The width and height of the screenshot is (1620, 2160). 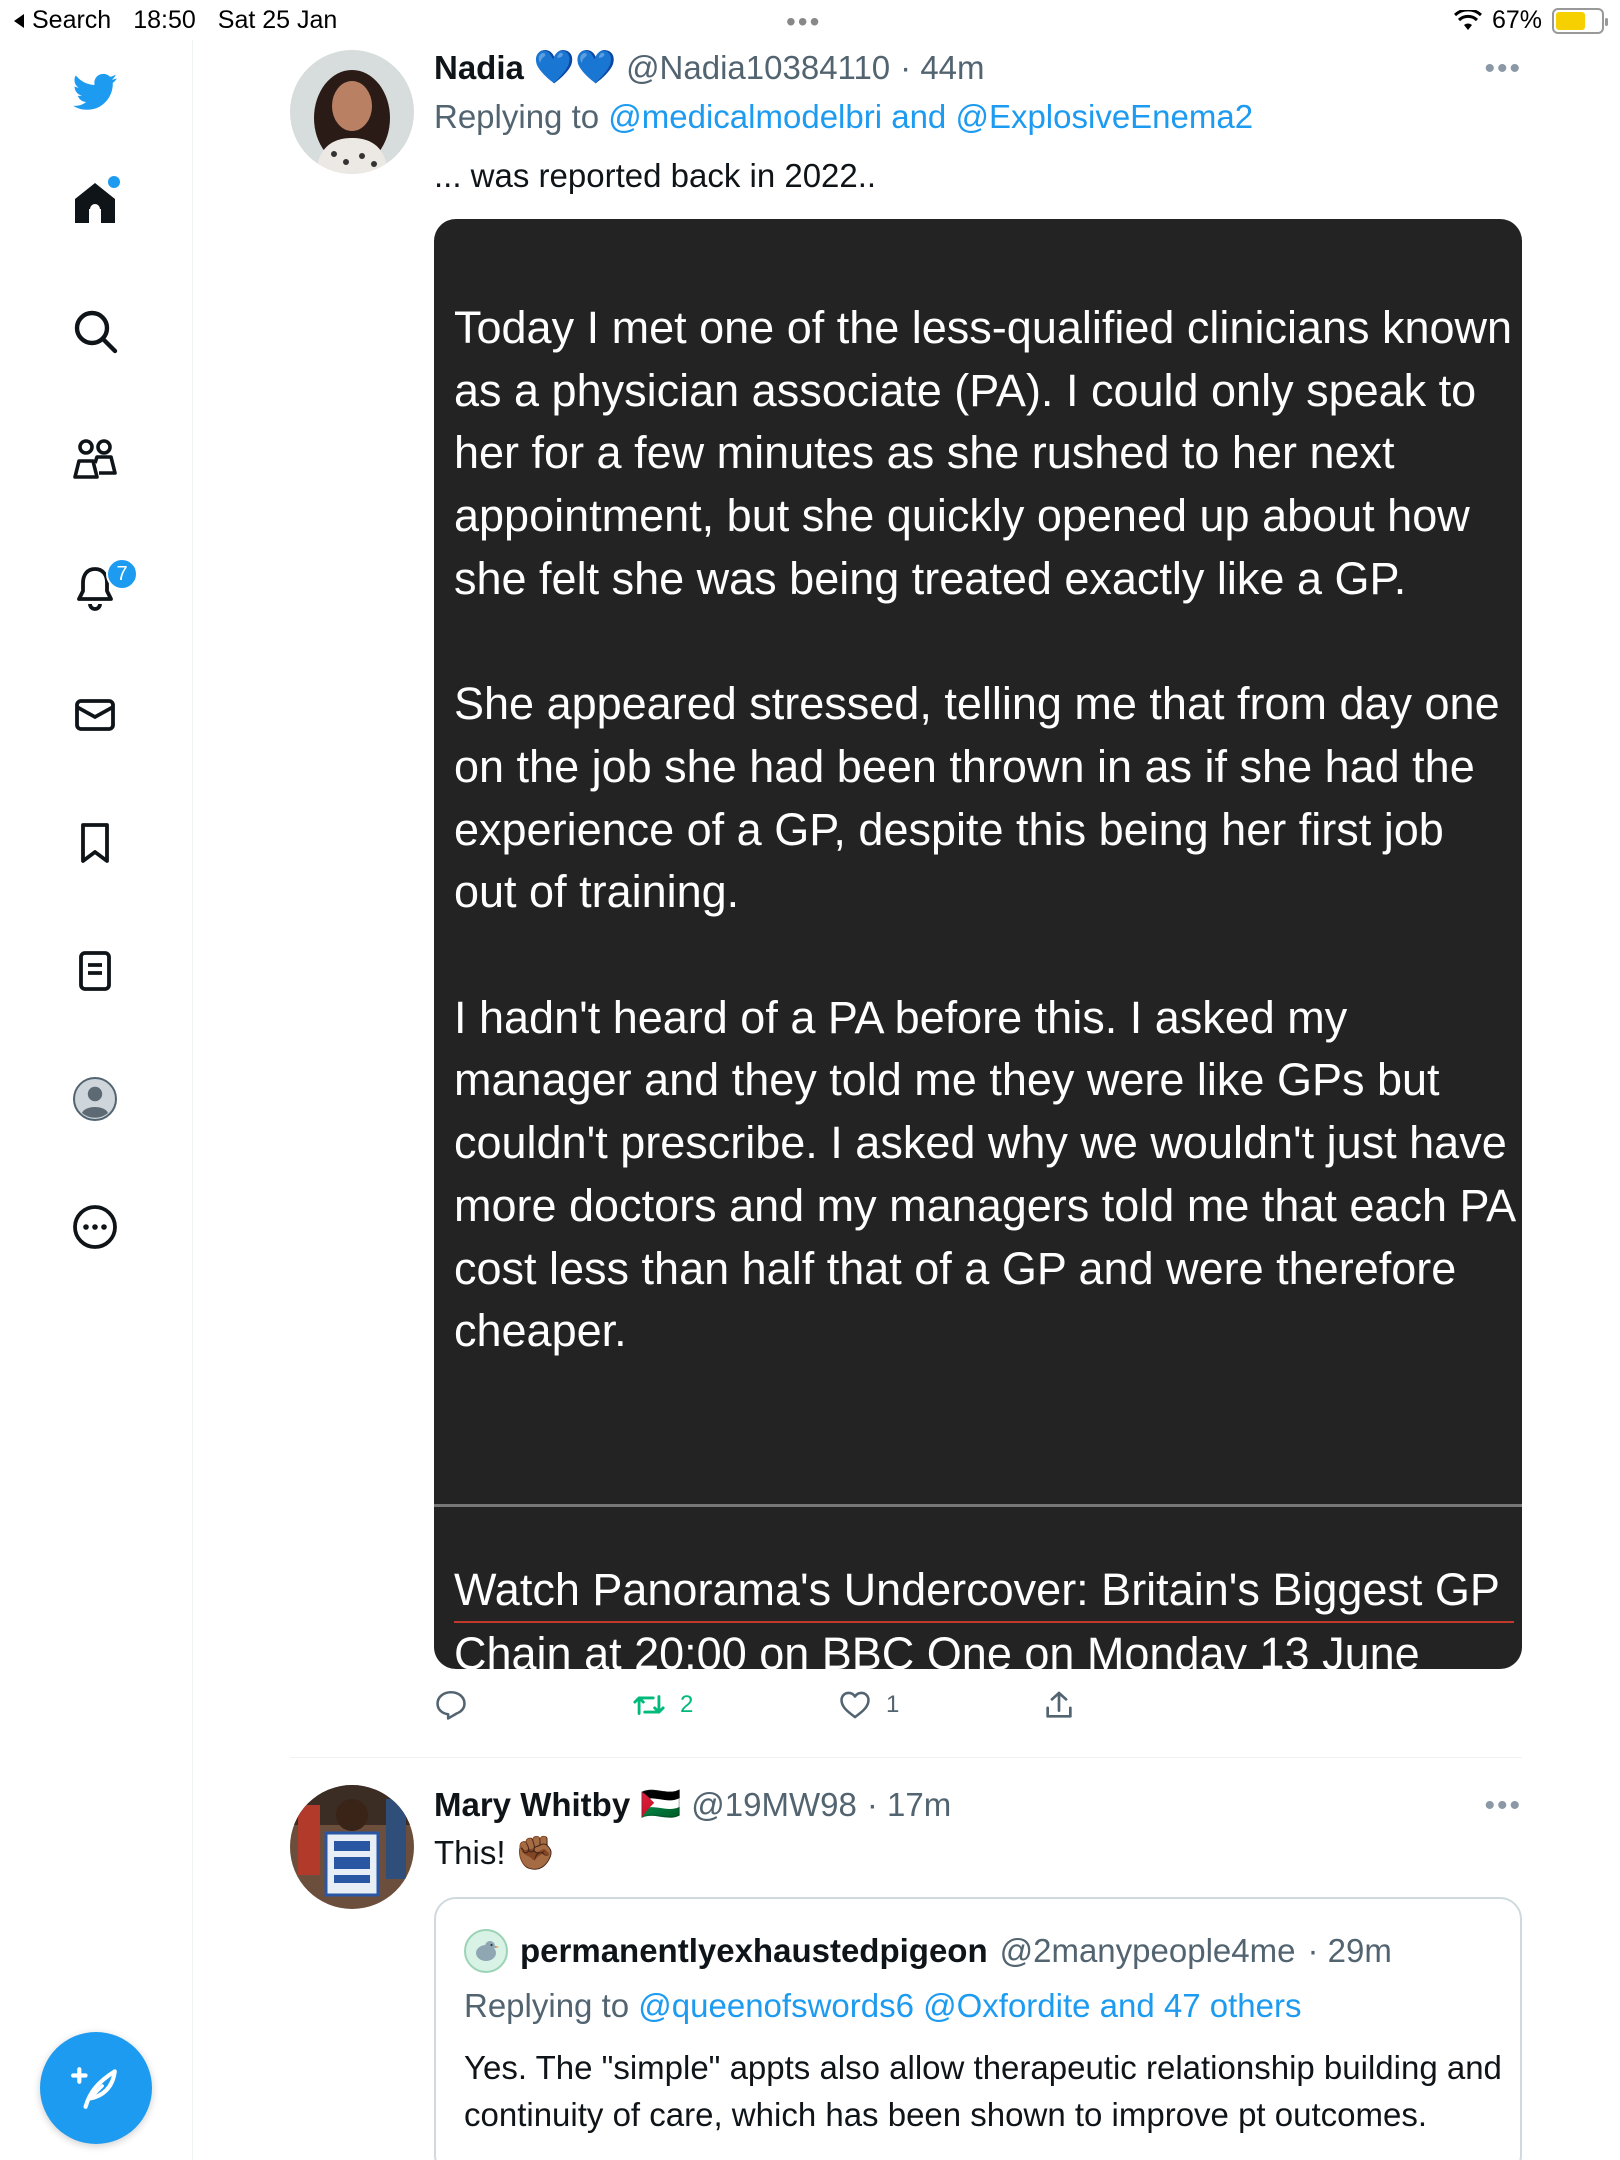 I want to click on list-icon, so click(x=95, y=971).